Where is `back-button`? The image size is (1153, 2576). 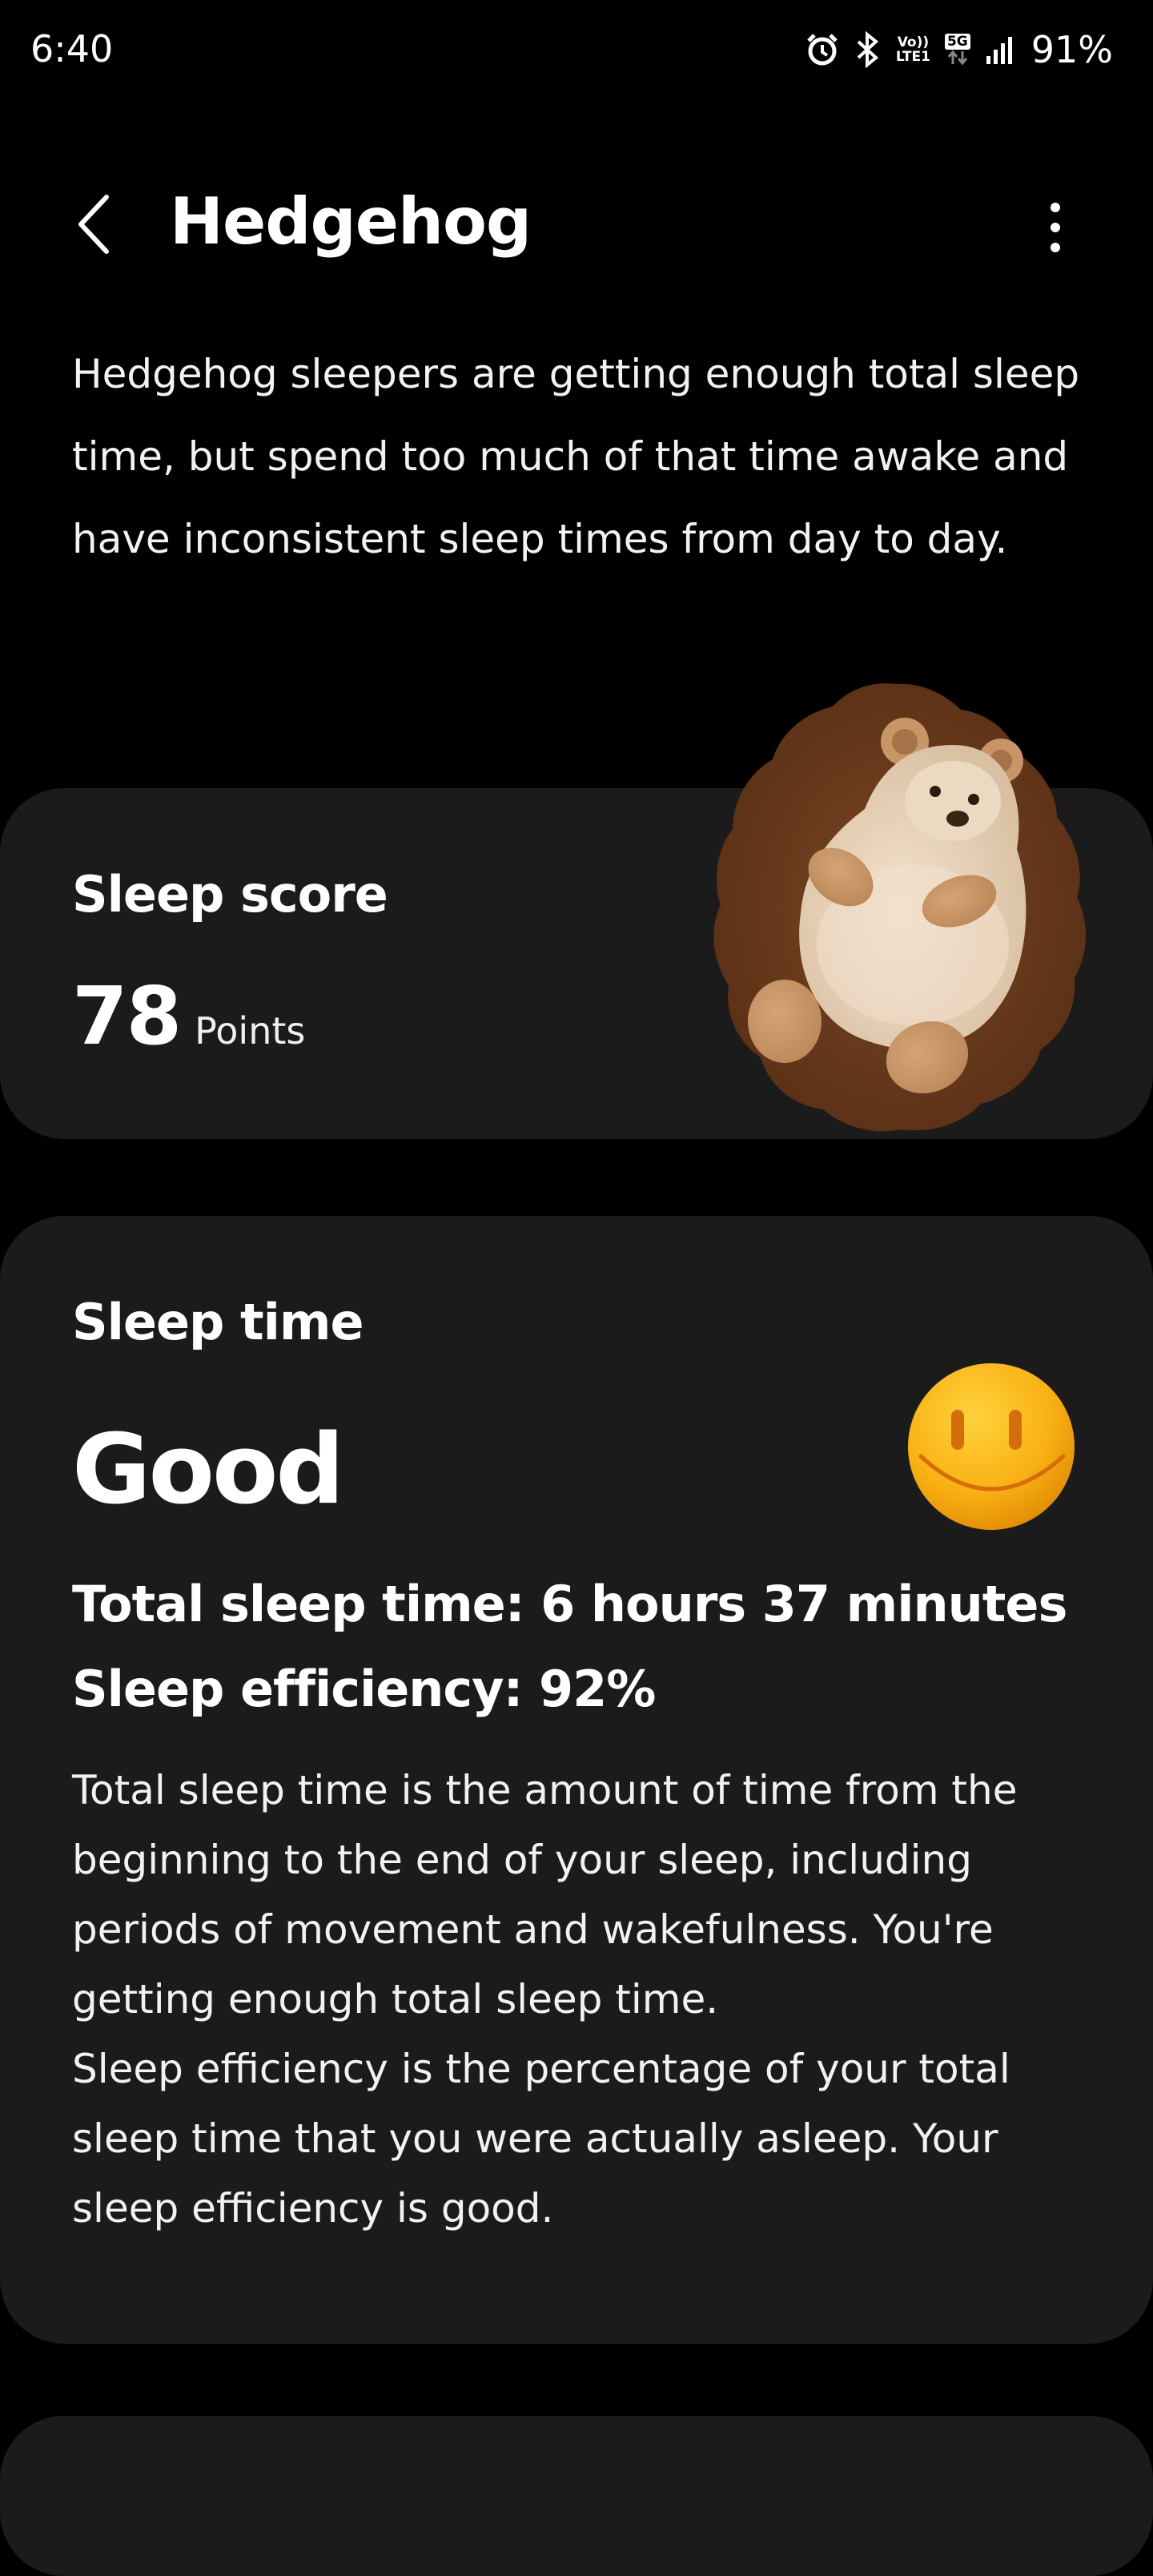 back-button is located at coordinates (95, 224).